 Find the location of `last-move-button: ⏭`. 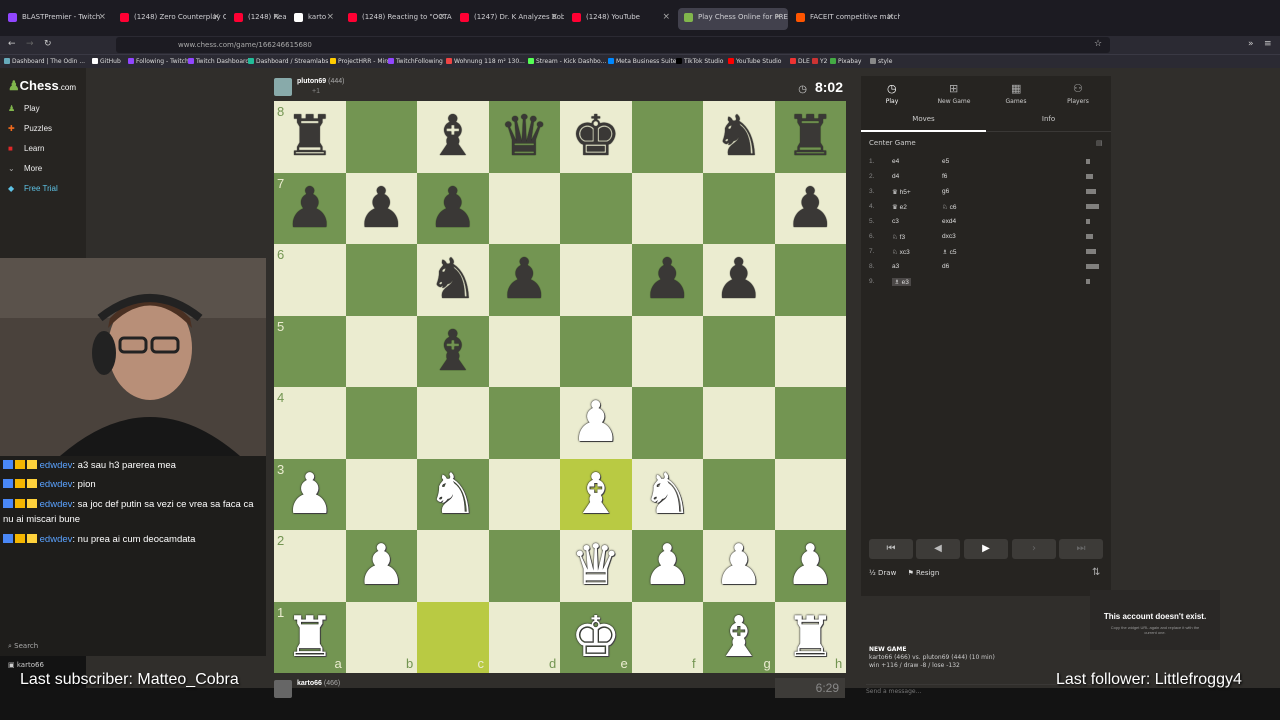

last-move-button: ⏭ is located at coordinates (1081, 549).